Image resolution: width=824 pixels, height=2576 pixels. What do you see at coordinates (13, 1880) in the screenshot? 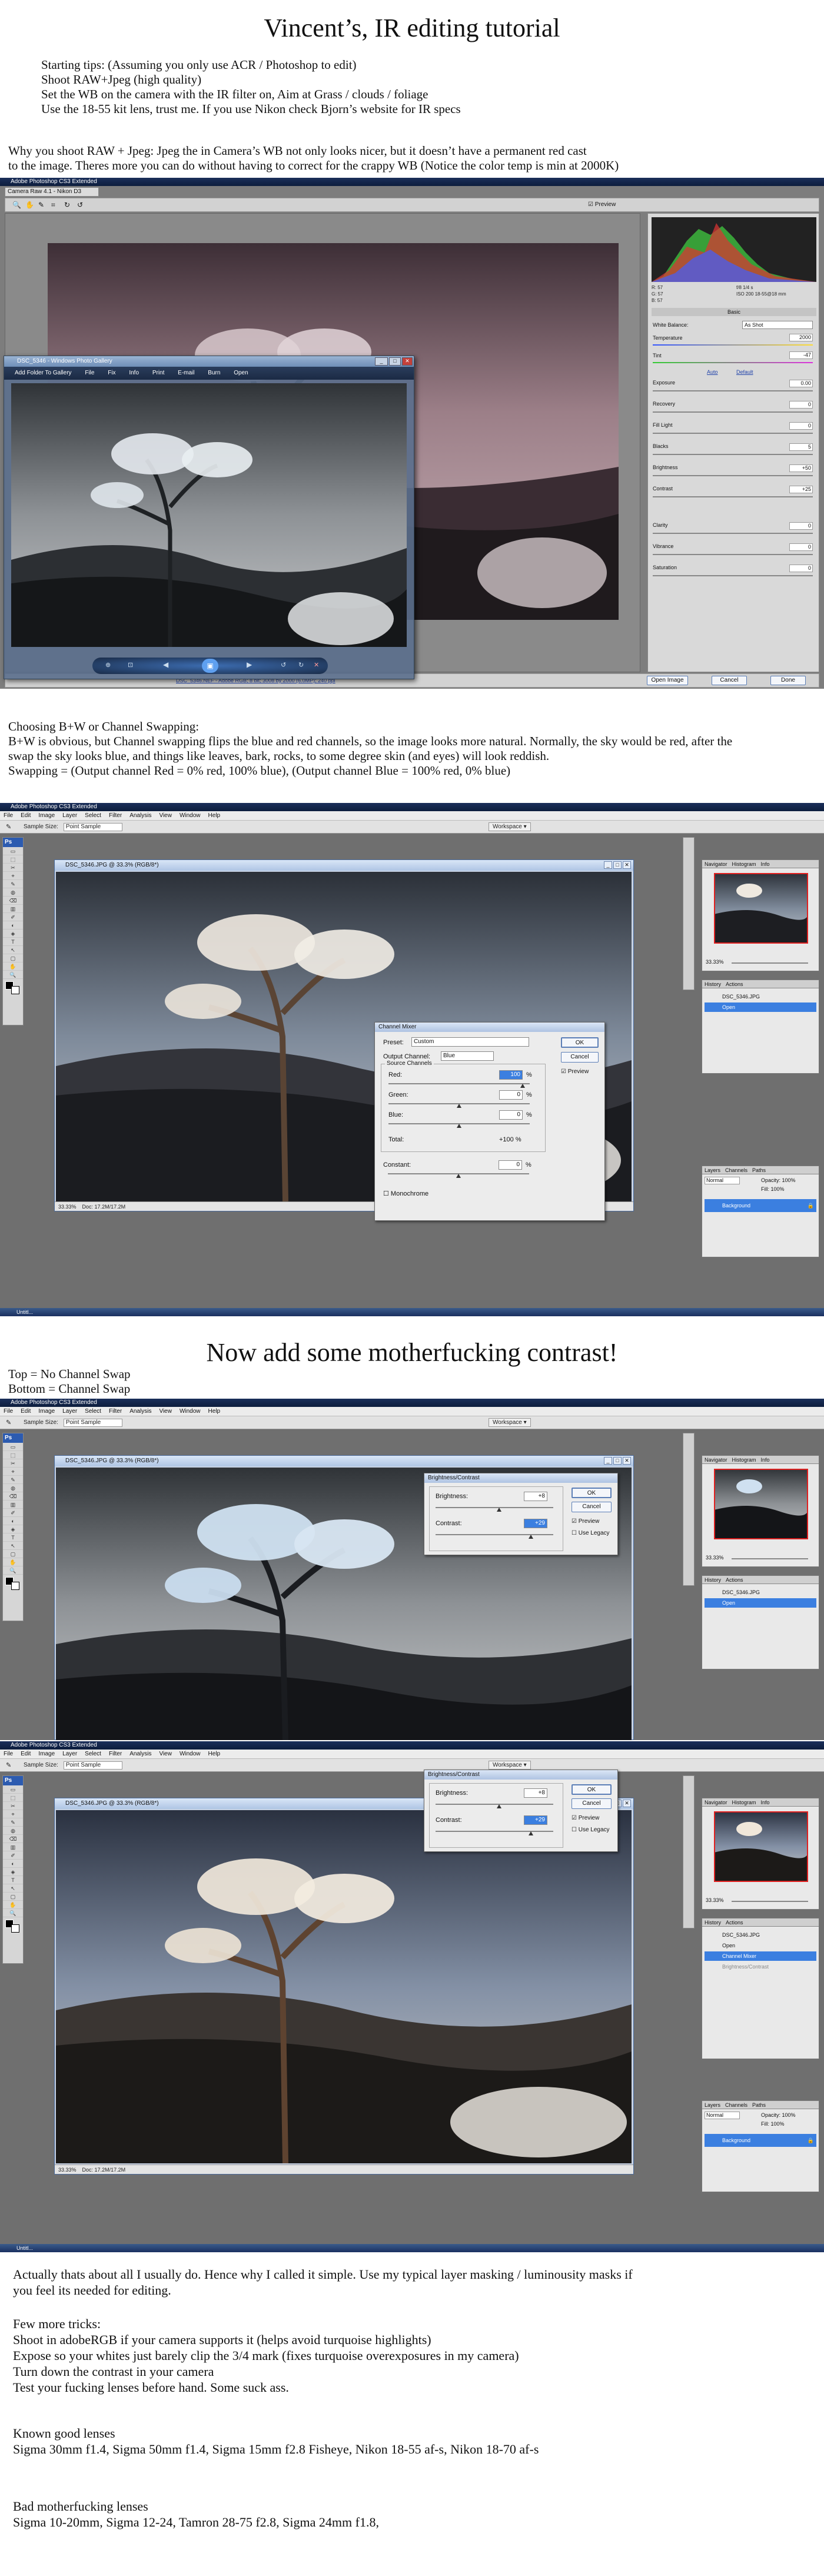
I see `type-tool-icon: T` at bounding box center [13, 1880].